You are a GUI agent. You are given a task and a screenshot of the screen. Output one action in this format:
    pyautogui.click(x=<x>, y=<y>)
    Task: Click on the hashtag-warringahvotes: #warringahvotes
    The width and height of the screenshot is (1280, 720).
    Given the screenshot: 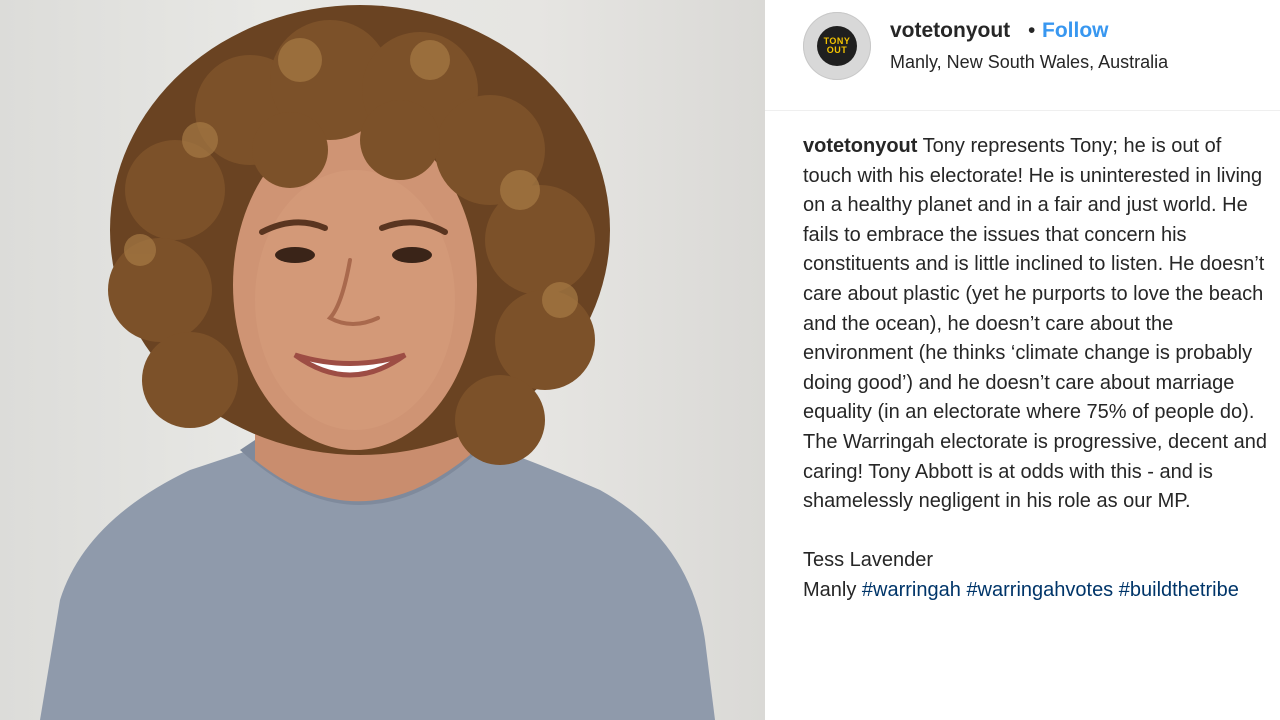 What is the action you would take?
    pyautogui.click(x=1039, y=590)
    